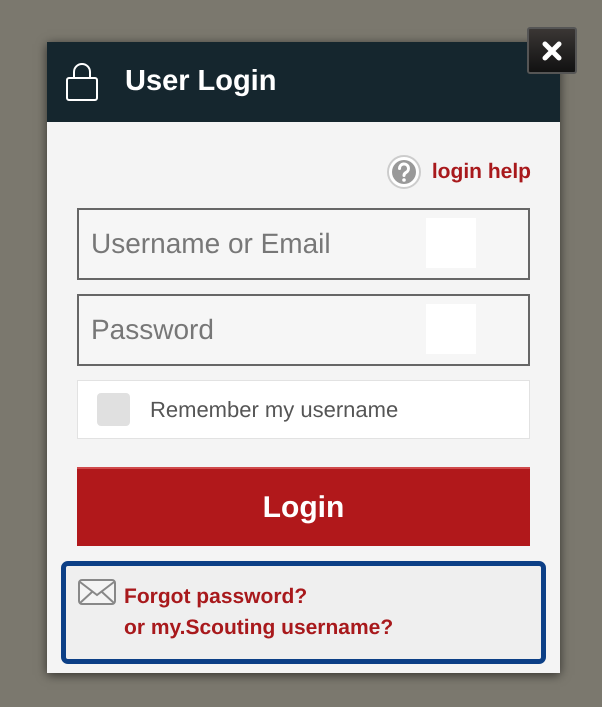 This screenshot has height=707, width=602. Describe the element at coordinates (97, 592) in the screenshot. I see `envelope-icon` at that location.